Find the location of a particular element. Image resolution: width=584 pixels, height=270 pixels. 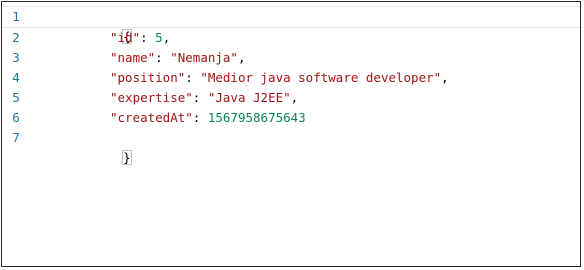

json-value: "Medior java software developer" is located at coordinates (321, 77).